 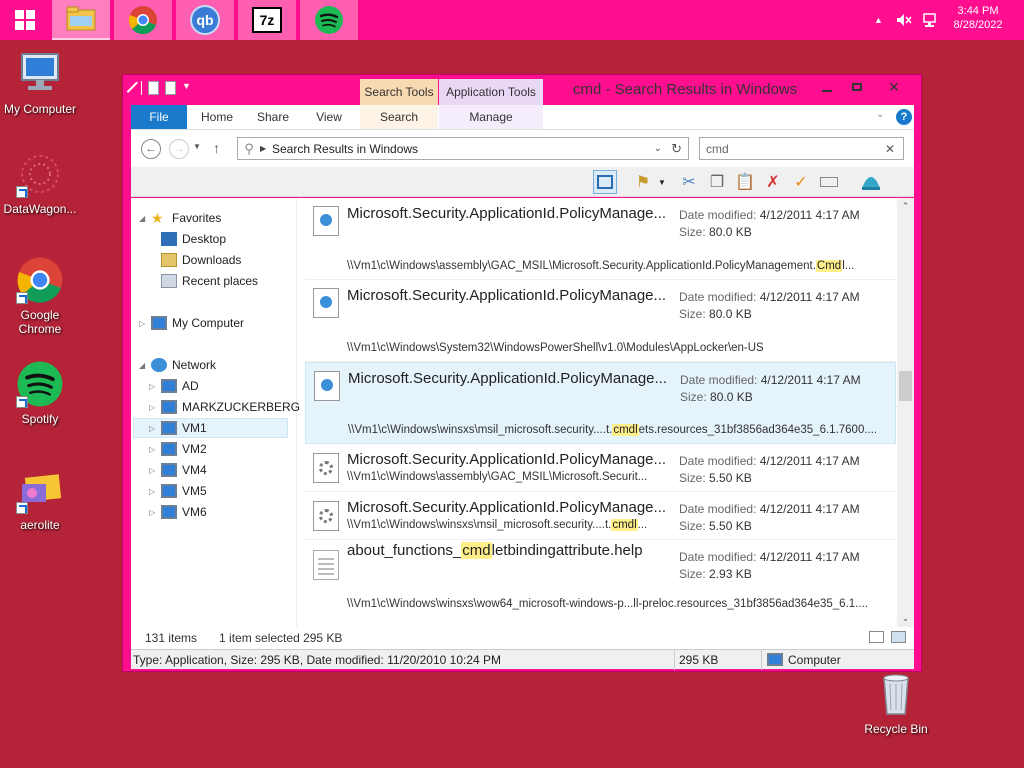 What do you see at coordinates (898, 637) in the screenshot?
I see `large-icons-view-icon` at bounding box center [898, 637].